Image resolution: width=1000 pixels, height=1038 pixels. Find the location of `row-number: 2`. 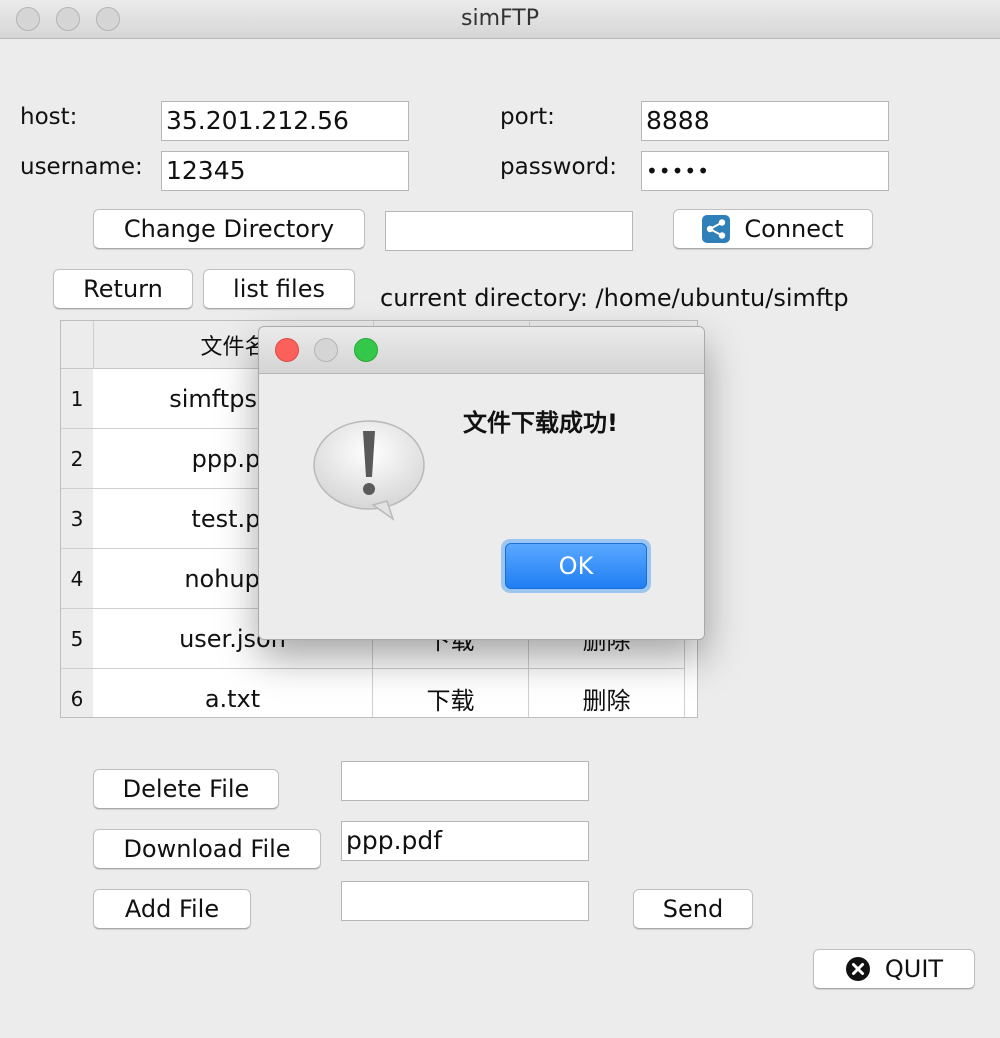

row-number: 2 is located at coordinates (77, 459).